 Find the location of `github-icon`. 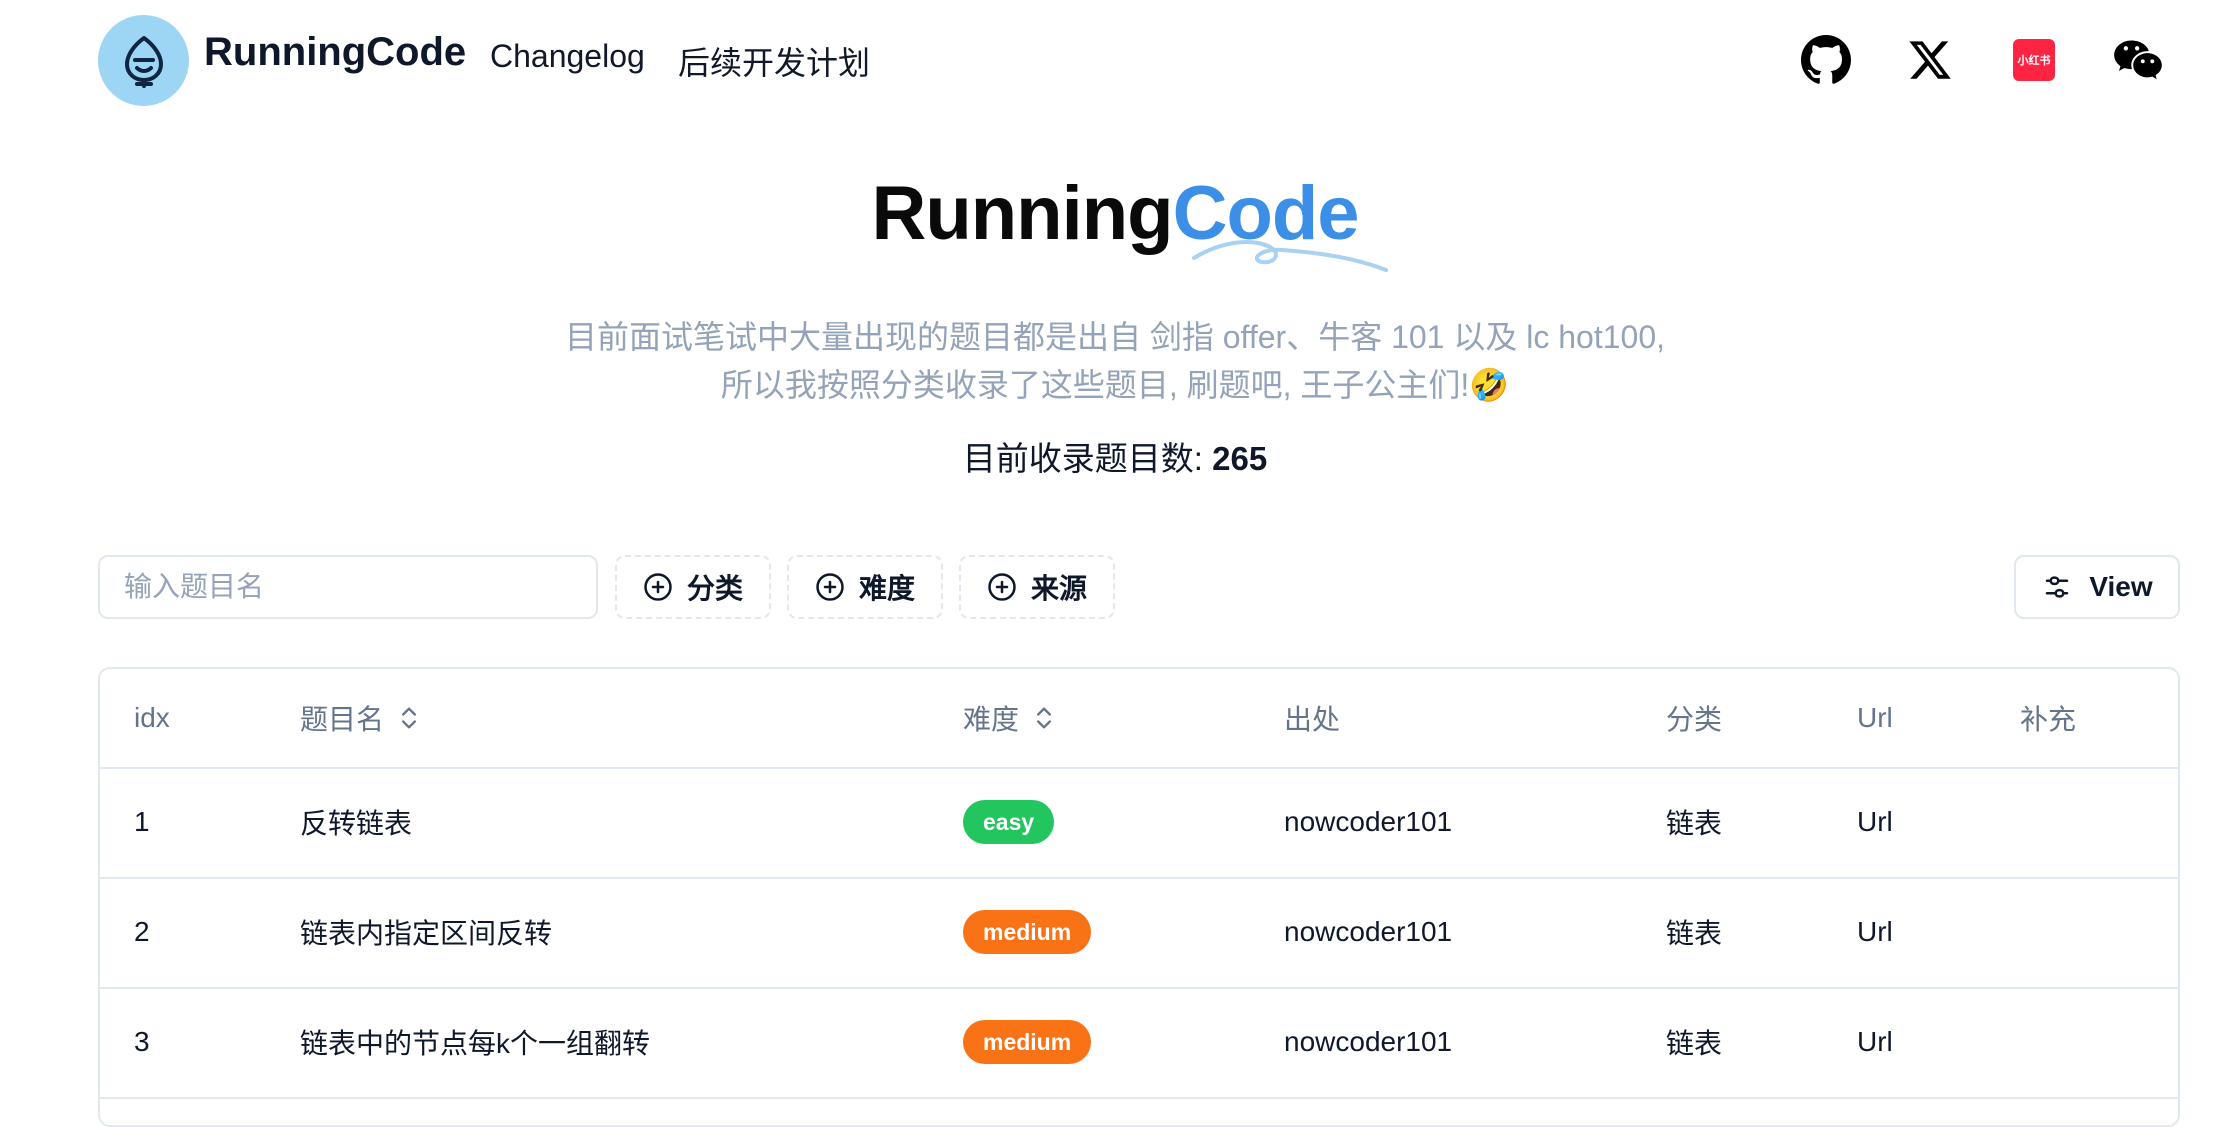

github-icon is located at coordinates (1826, 60).